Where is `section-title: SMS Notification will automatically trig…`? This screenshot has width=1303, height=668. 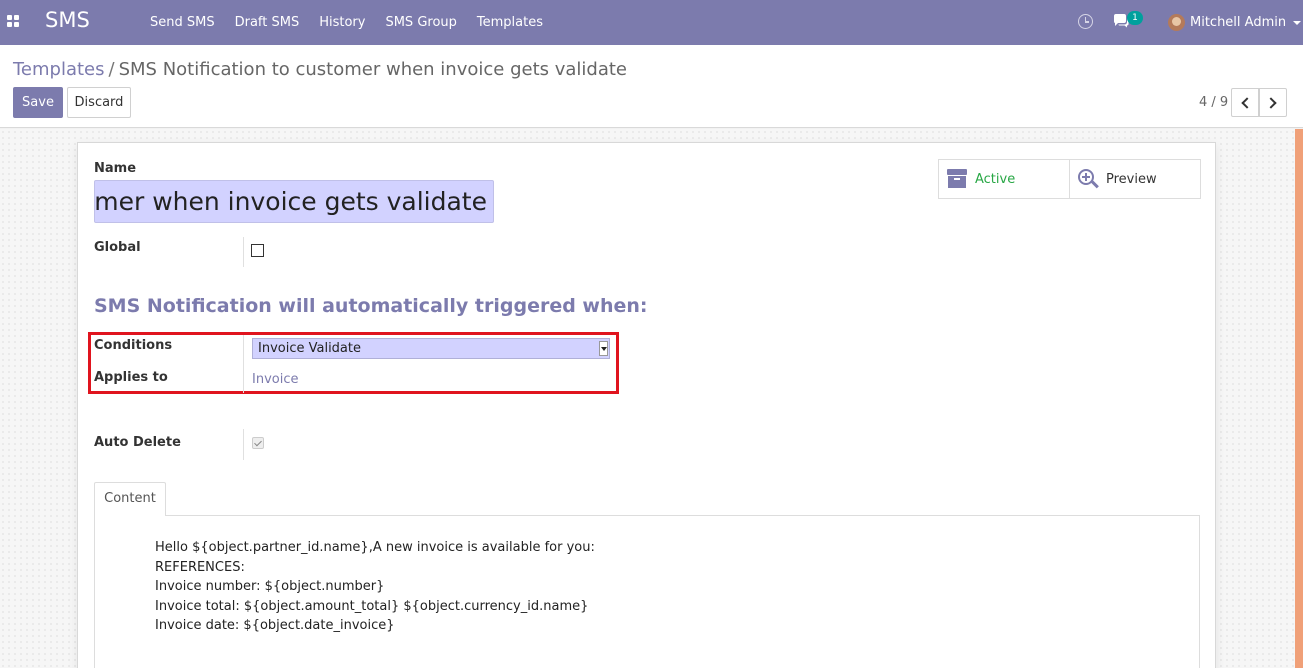 section-title: SMS Notification will automatically trig… is located at coordinates (371, 306).